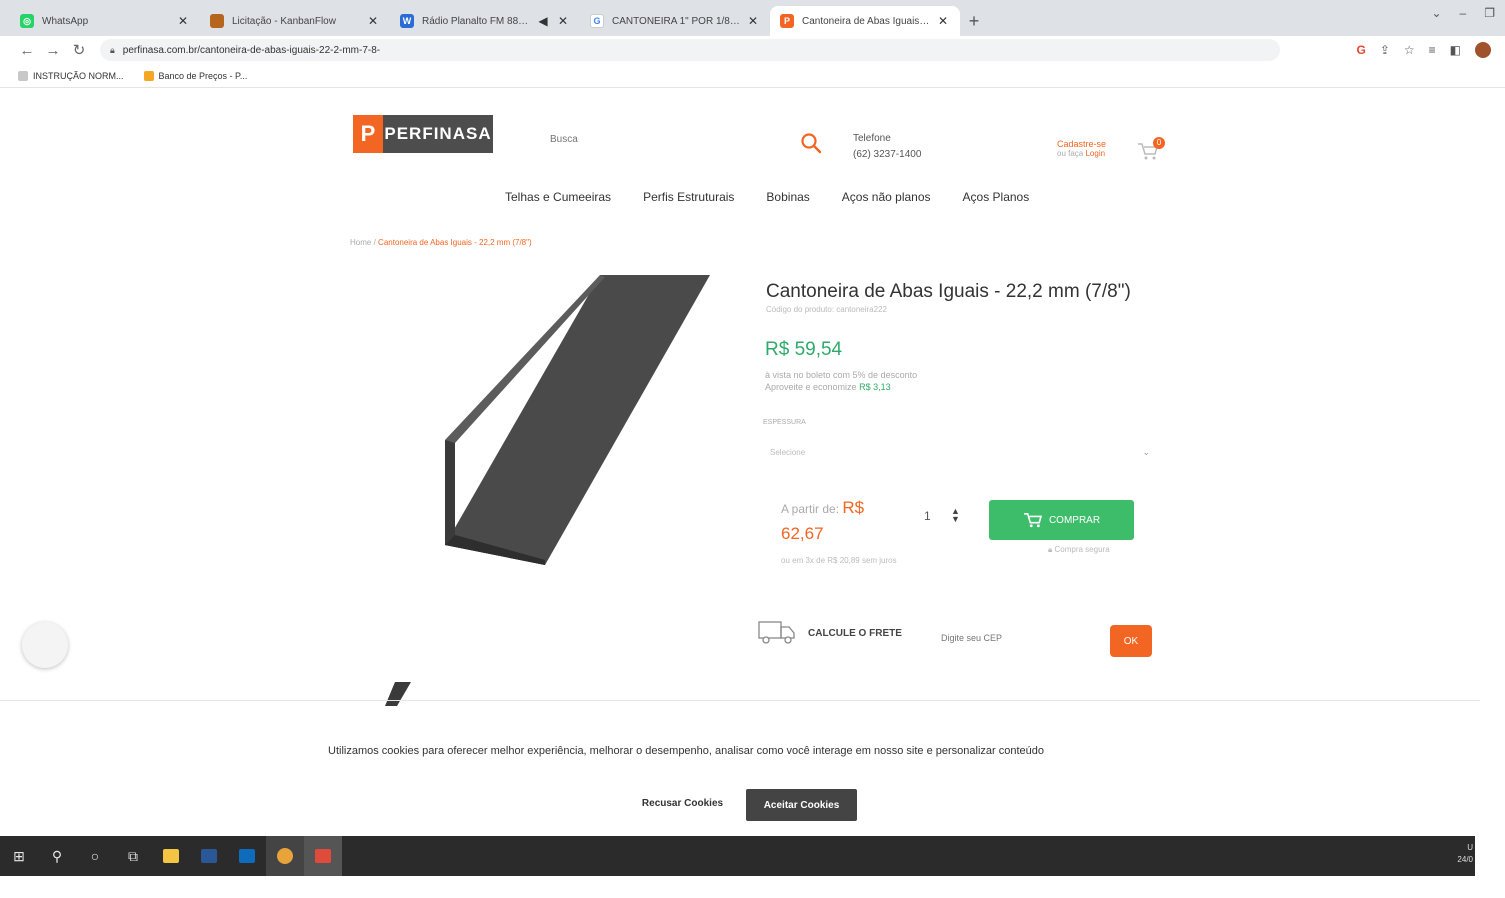 This screenshot has height=898, width=1505. Describe the element at coordinates (558, 197) in the screenshot. I see `menu-item-telhas: Telhas e Cumeeiras` at that location.